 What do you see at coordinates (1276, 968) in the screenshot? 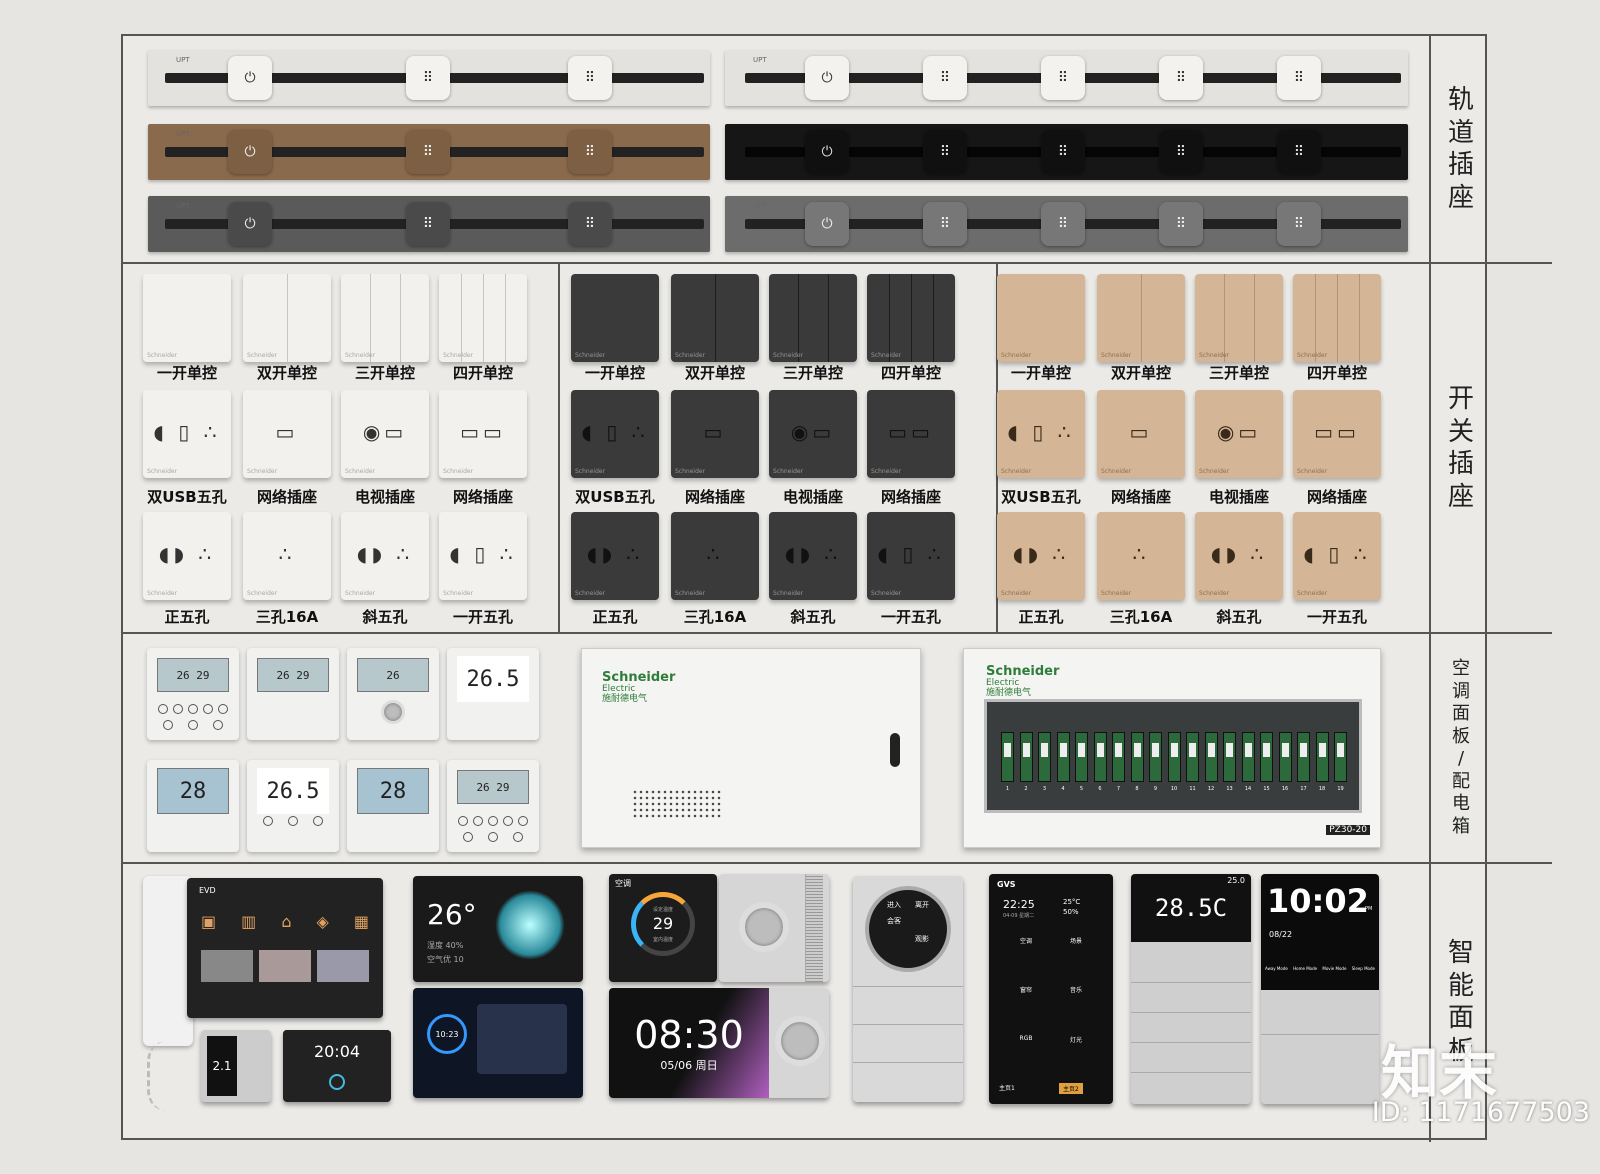
I see `mode-button: Away Mode` at bounding box center [1276, 968].